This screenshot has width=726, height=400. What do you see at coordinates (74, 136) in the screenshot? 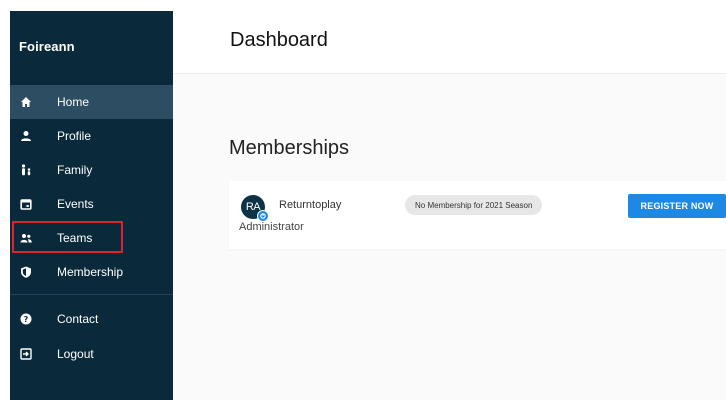
I see `sidebar-item-label: Profile` at bounding box center [74, 136].